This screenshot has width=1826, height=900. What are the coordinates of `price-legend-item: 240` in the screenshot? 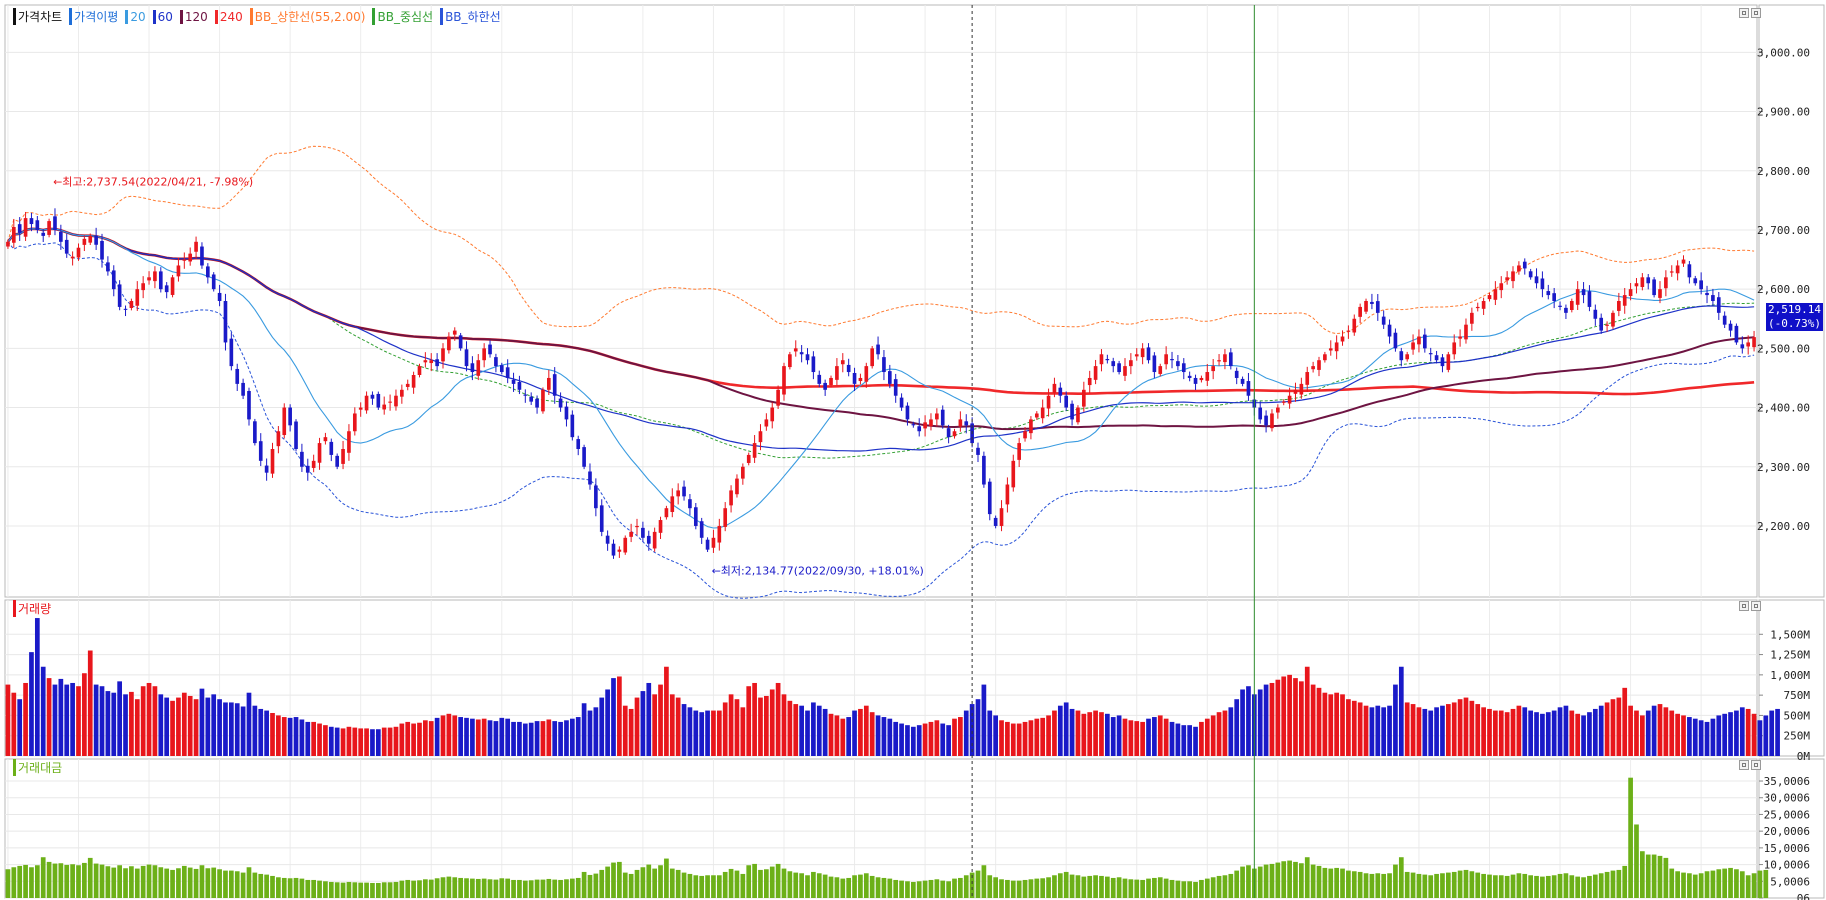 It's located at (228, 16).